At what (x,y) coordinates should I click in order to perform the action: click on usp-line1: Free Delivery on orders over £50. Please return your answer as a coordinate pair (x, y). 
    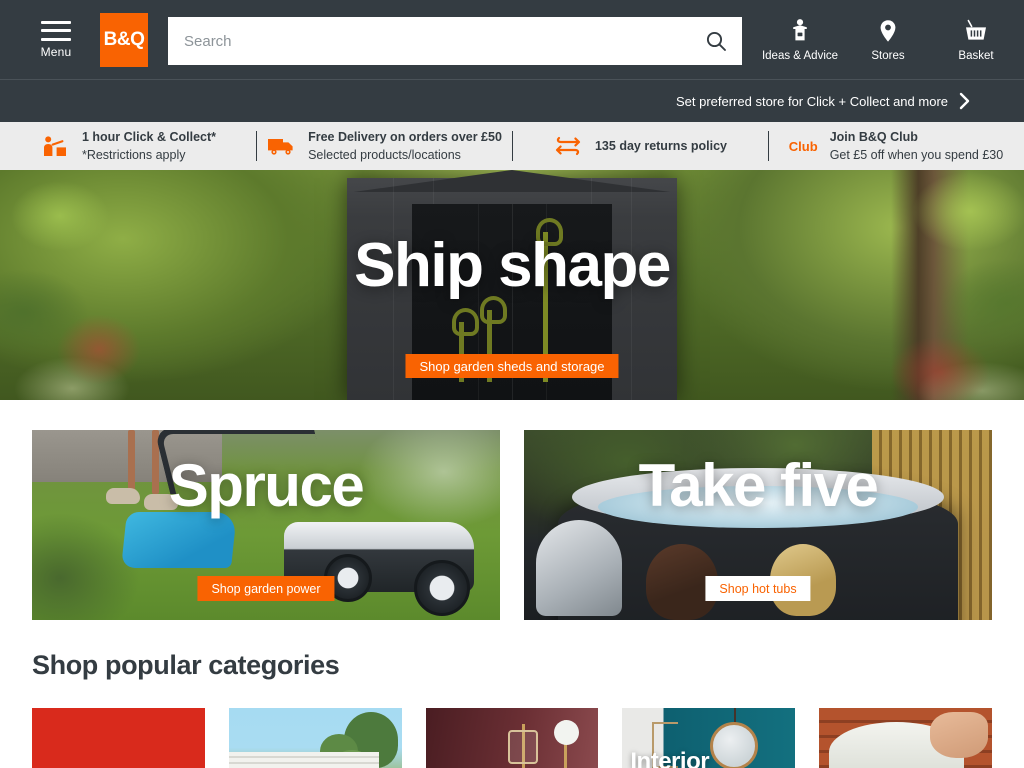
    Looking at the image, I should click on (405, 137).